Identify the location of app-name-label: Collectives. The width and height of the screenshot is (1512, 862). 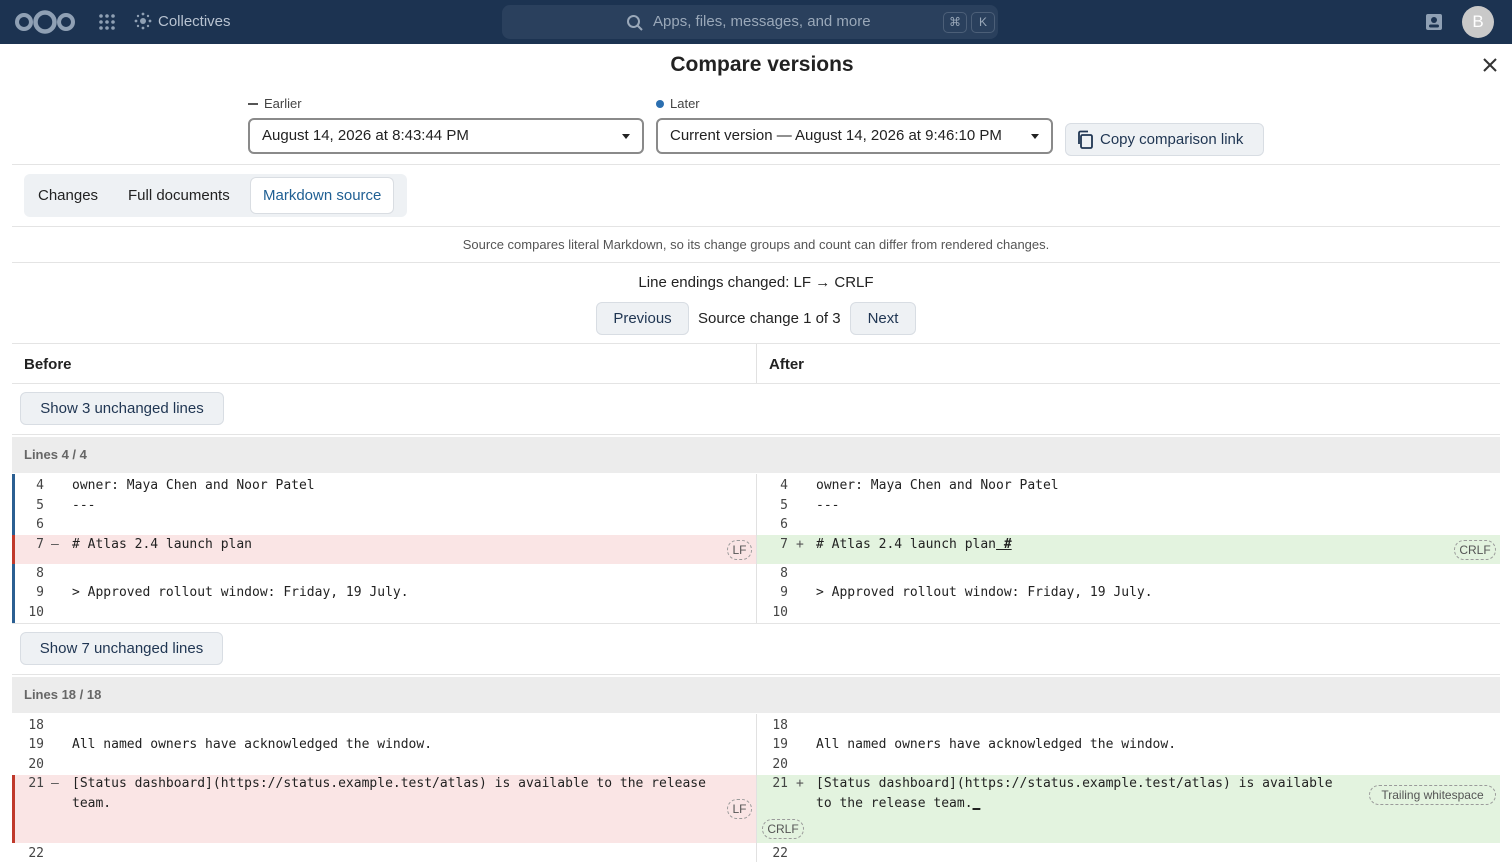
(194, 21).